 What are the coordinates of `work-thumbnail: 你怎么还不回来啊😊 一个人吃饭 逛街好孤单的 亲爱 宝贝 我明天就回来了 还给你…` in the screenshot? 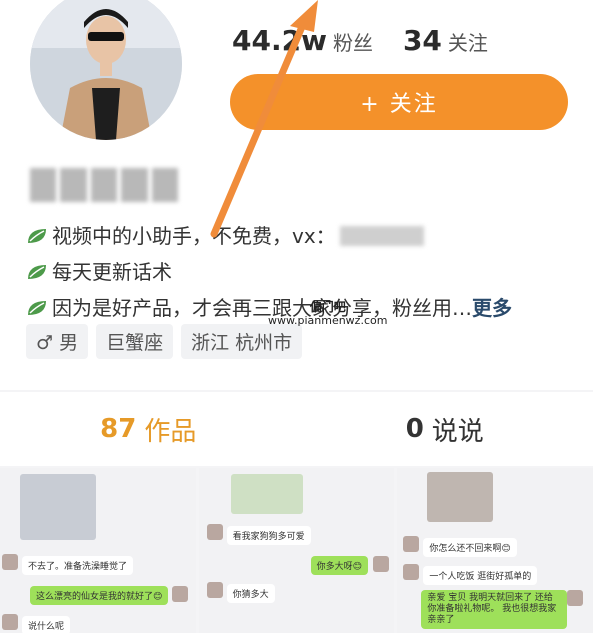 It's located at (495, 550).